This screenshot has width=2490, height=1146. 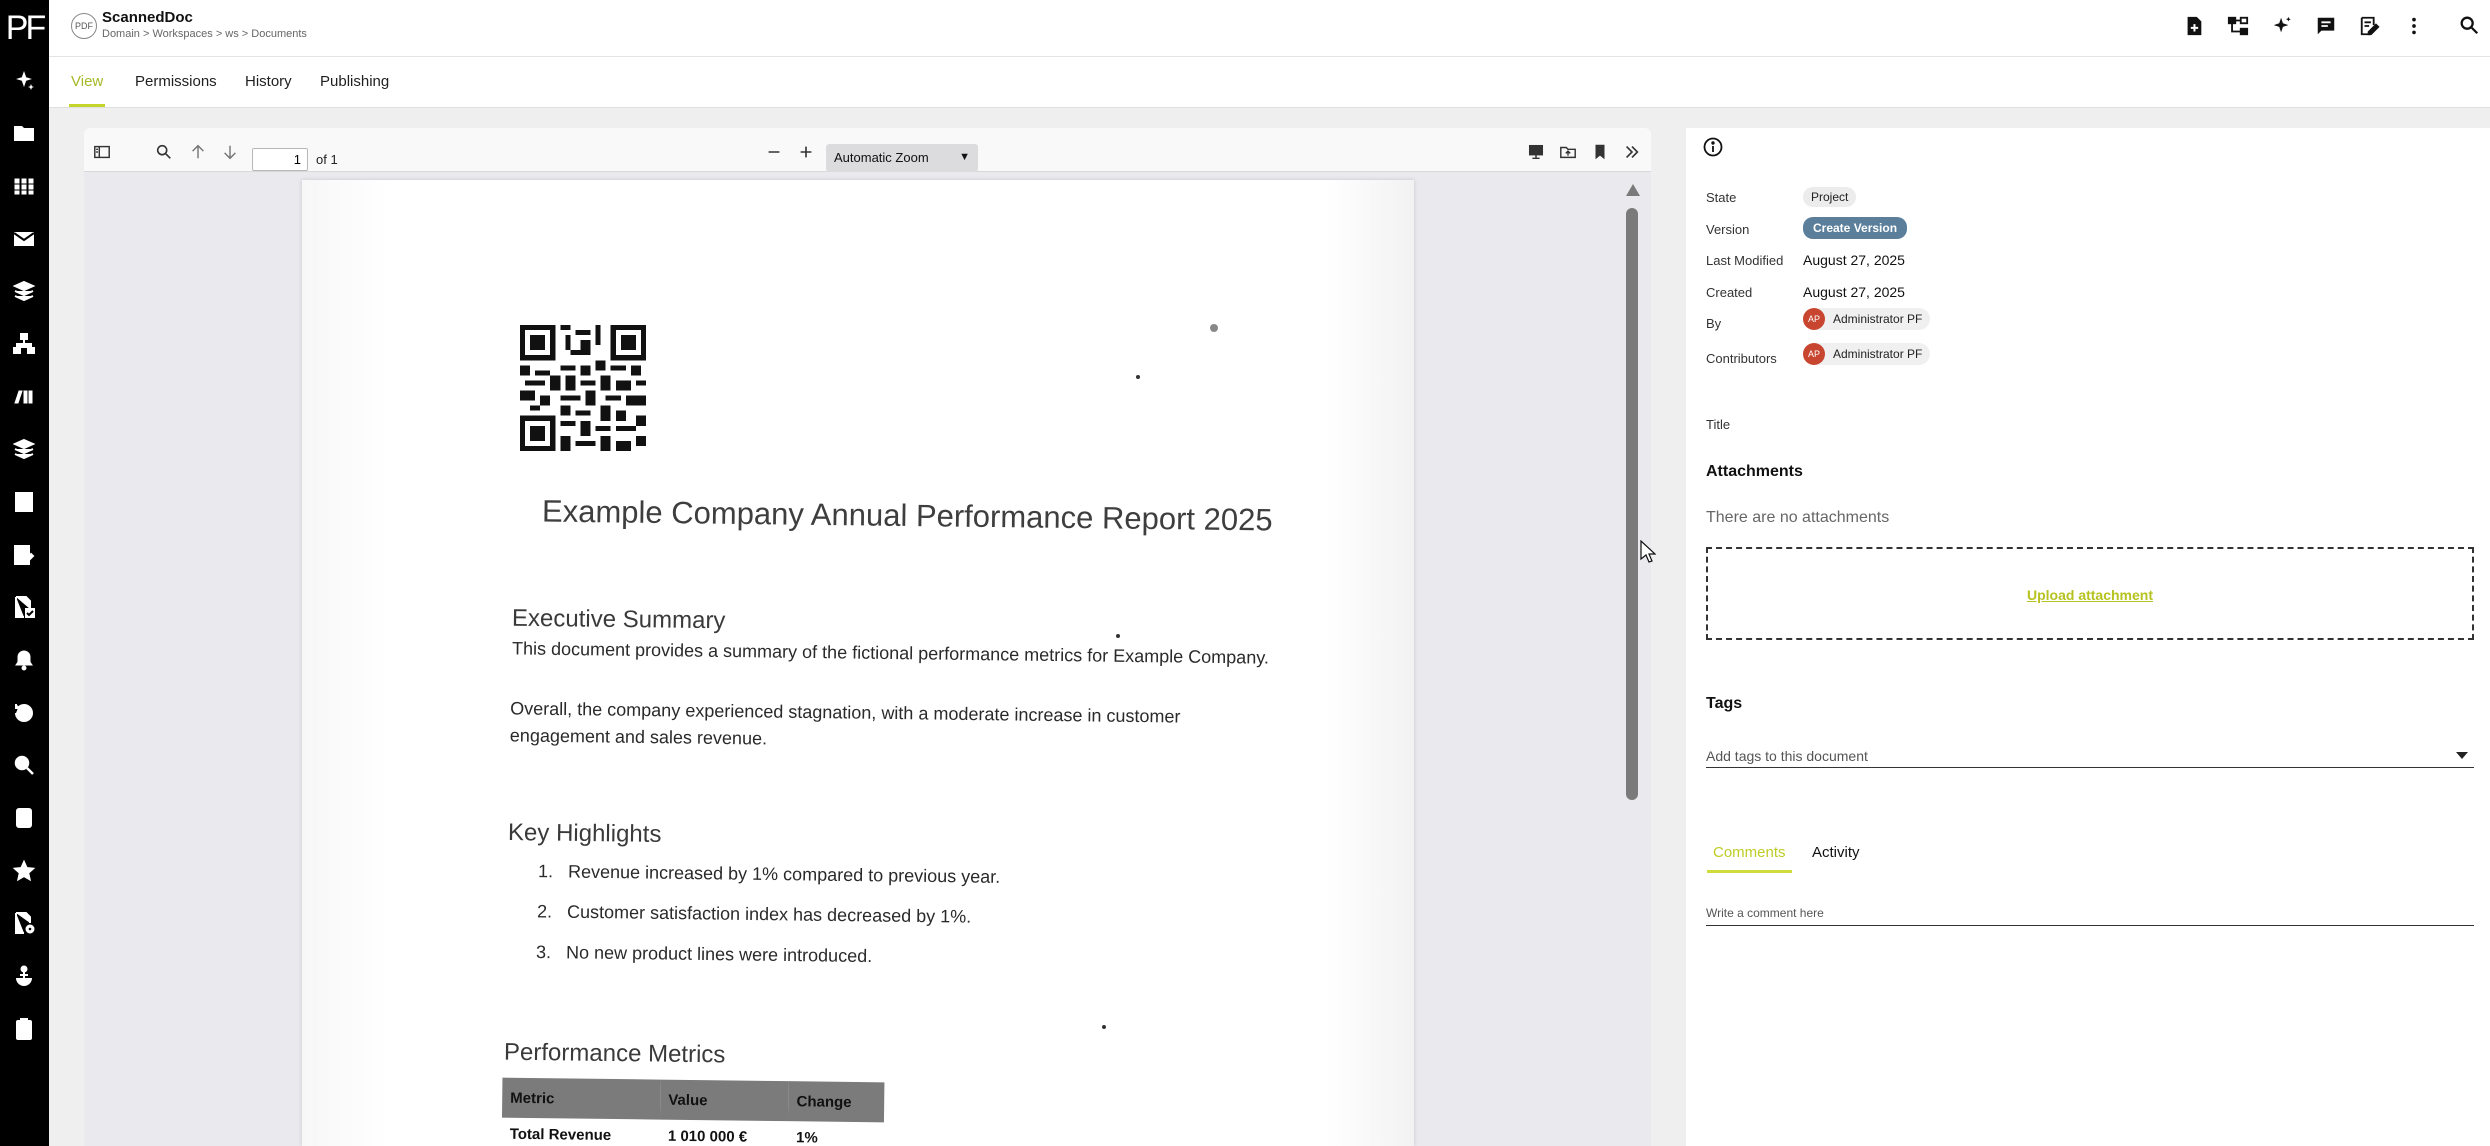 I want to click on created-label: Created, so click(x=1729, y=292).